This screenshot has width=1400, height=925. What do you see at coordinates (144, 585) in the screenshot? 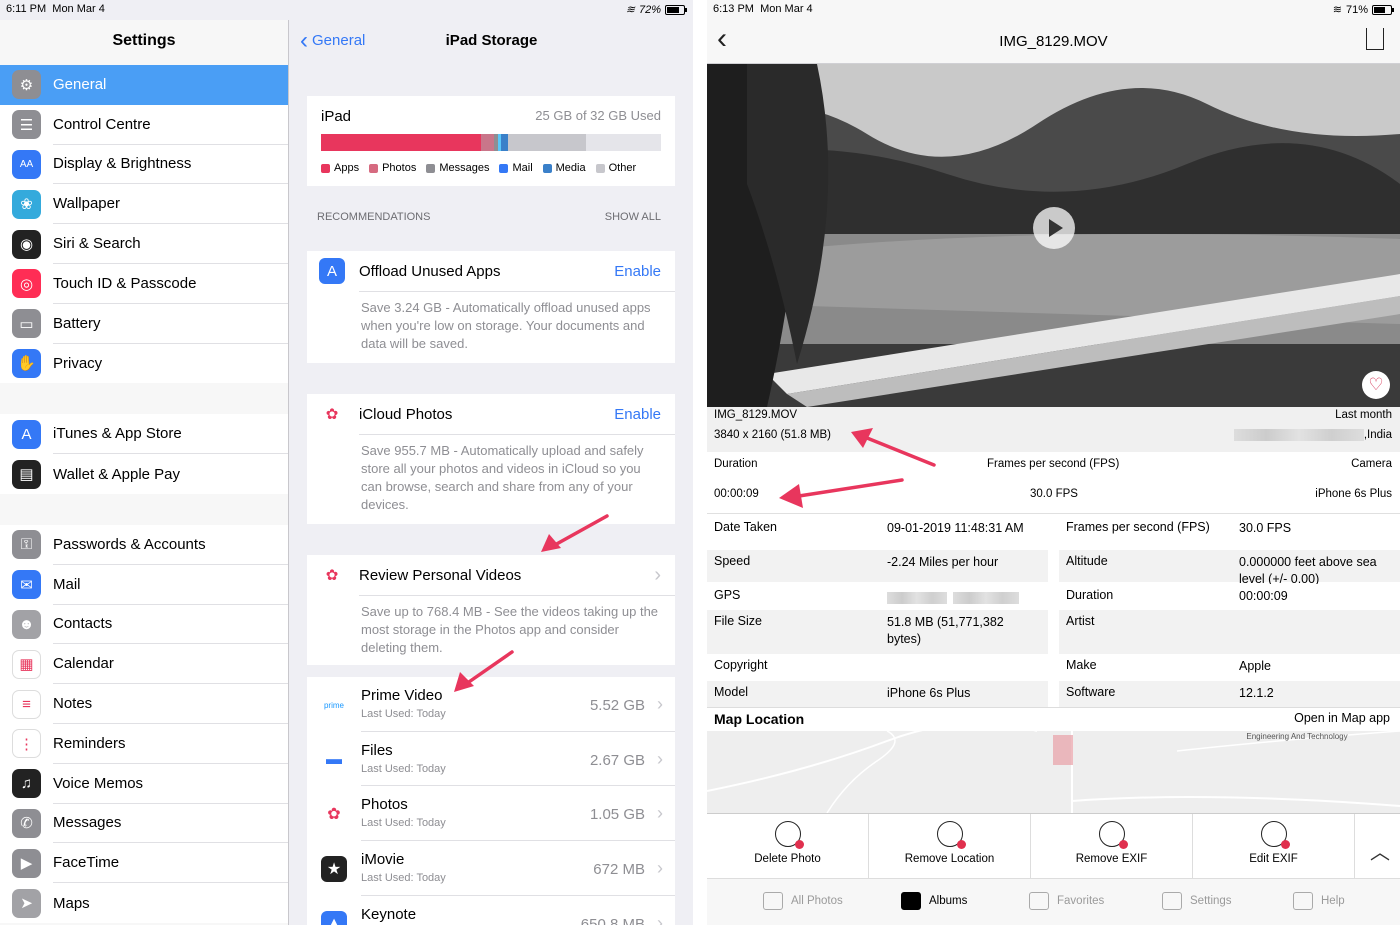
I see `settings-item-mail: ✉ Mail` at bounding box center [144, 585].